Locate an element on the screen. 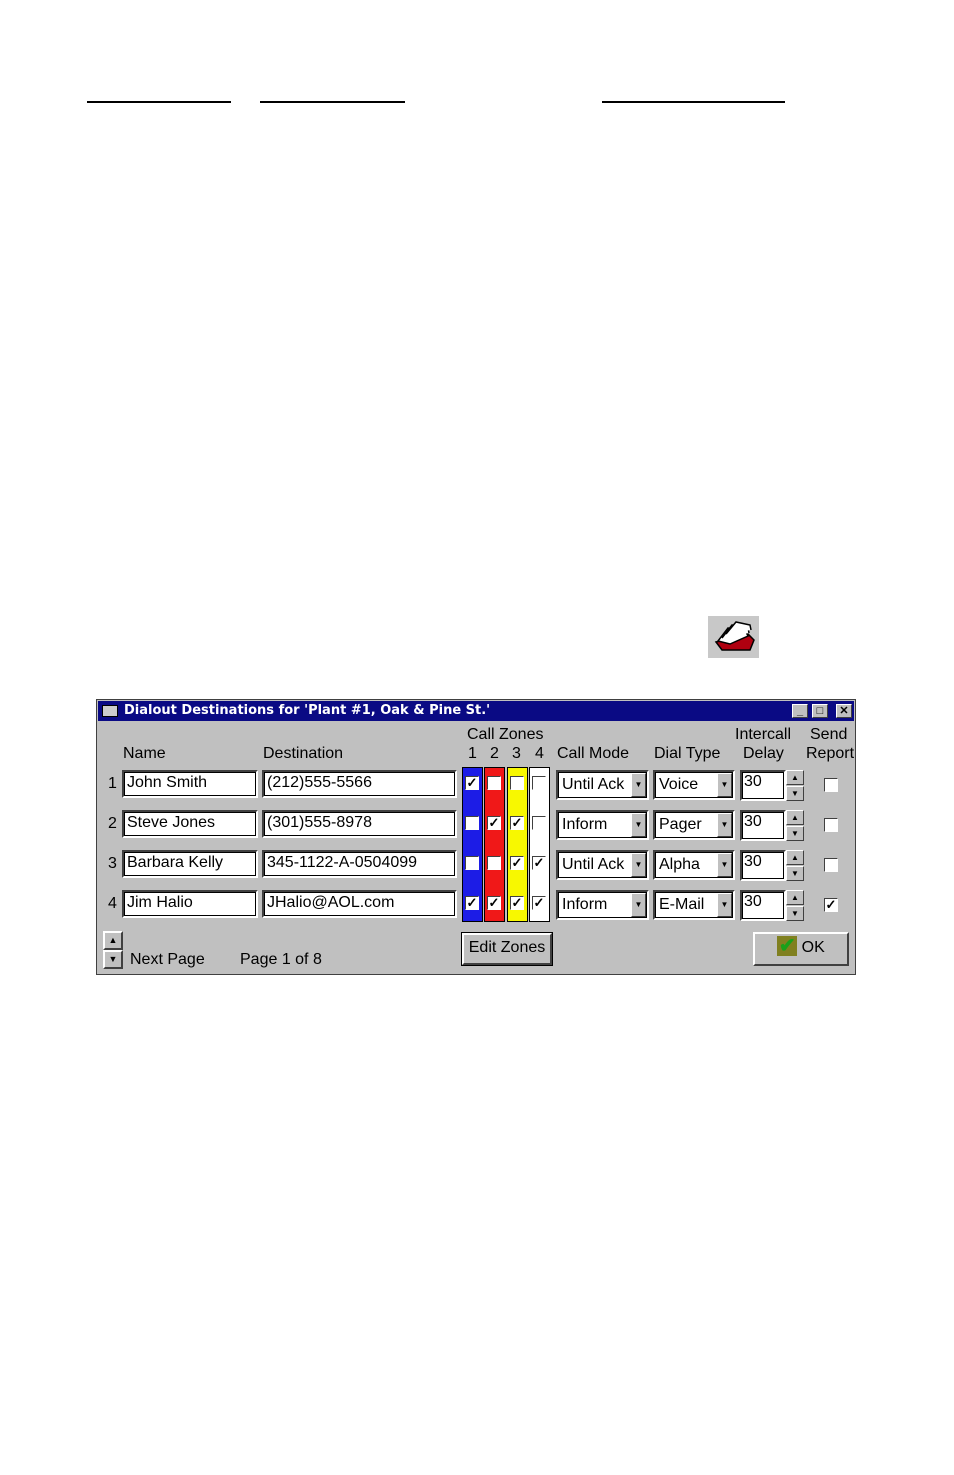 The width and height of the screenshot is (954, 1475). dial-type-value: Alpha is located at coordinates (679, 864).